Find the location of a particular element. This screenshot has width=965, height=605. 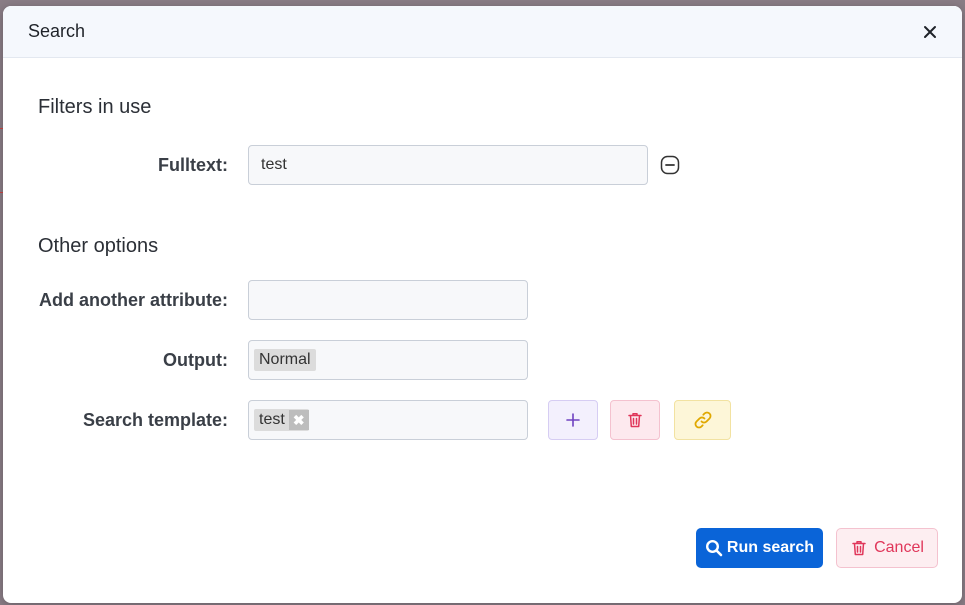

output-tag: Normal is located at coordinates (285, 360).